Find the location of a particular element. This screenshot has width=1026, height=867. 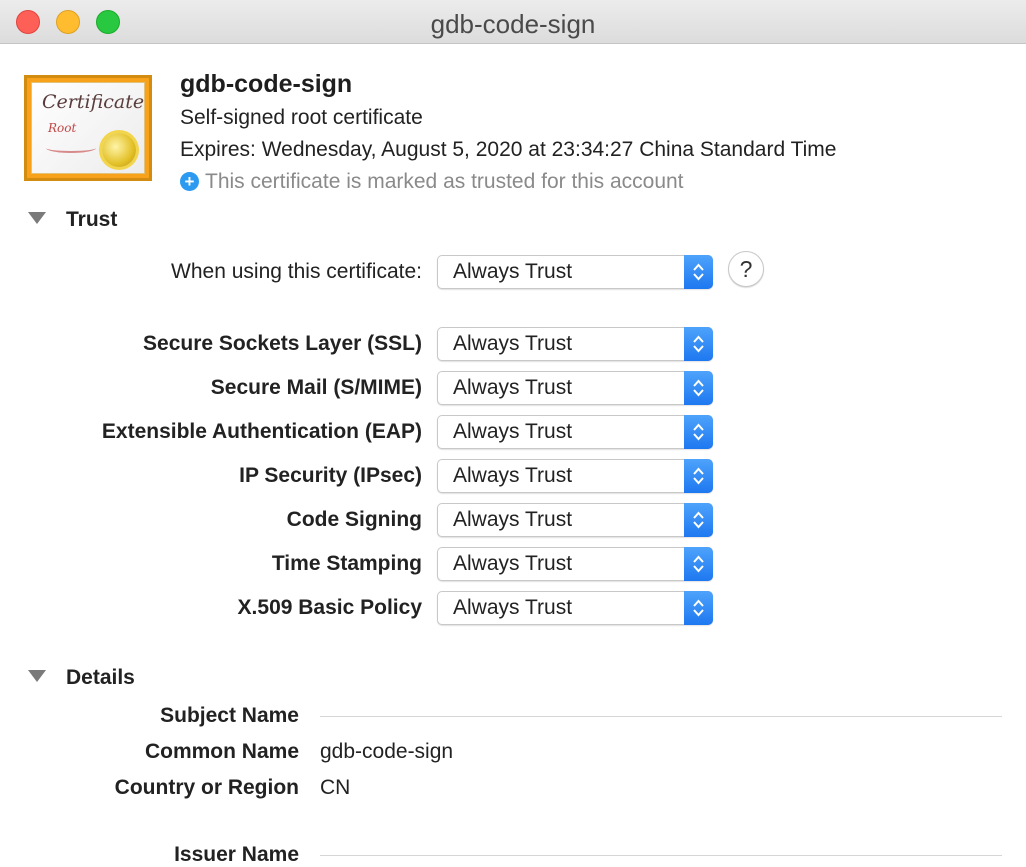

policy-label-eap: Extensible Authentication (EAP) is located at coordinates (261, 431).